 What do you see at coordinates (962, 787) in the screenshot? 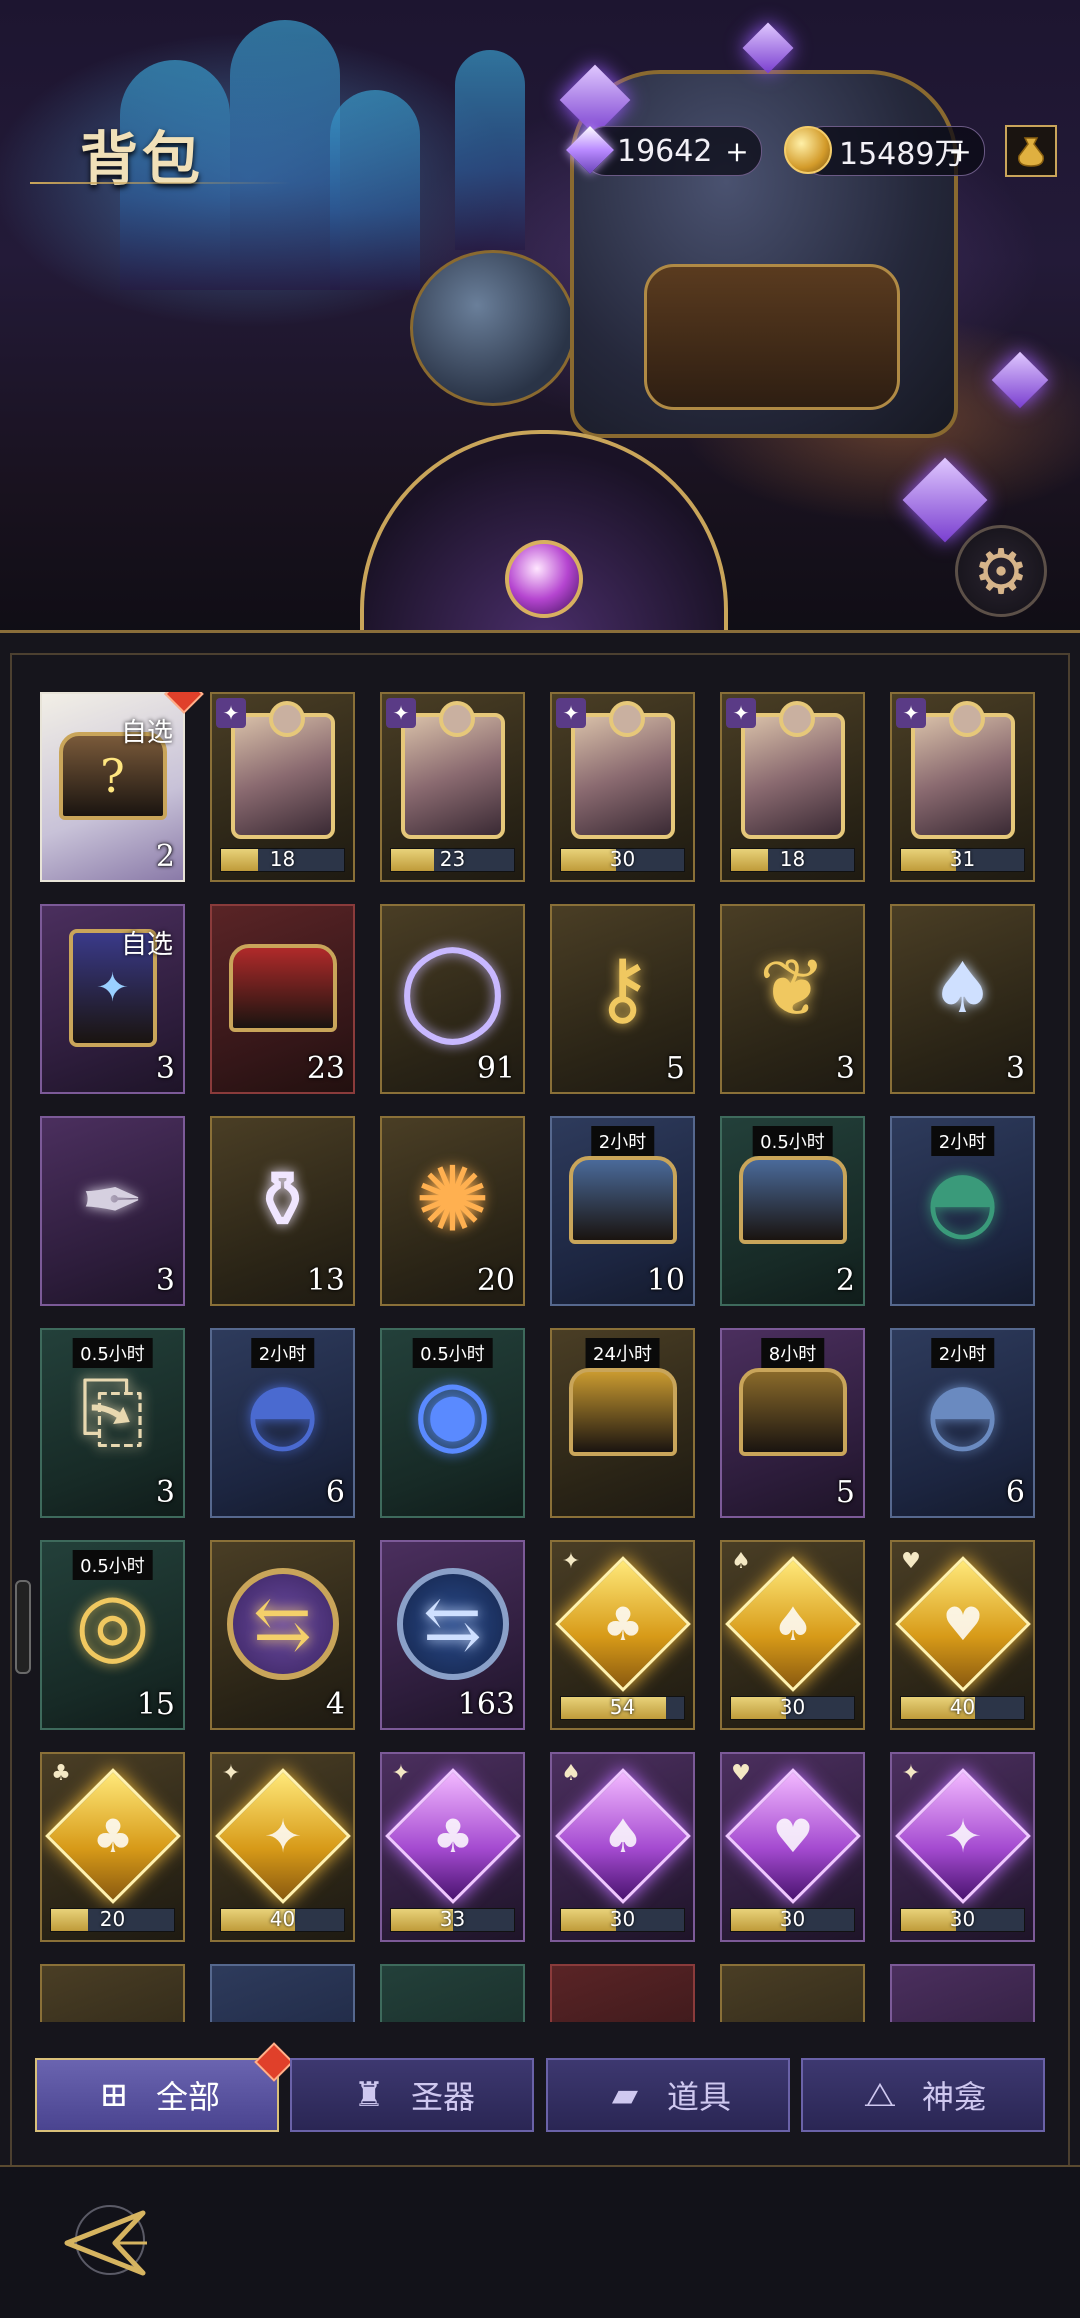
I see `inventory-item: ✦ 31` at bounding box center [962, 787].